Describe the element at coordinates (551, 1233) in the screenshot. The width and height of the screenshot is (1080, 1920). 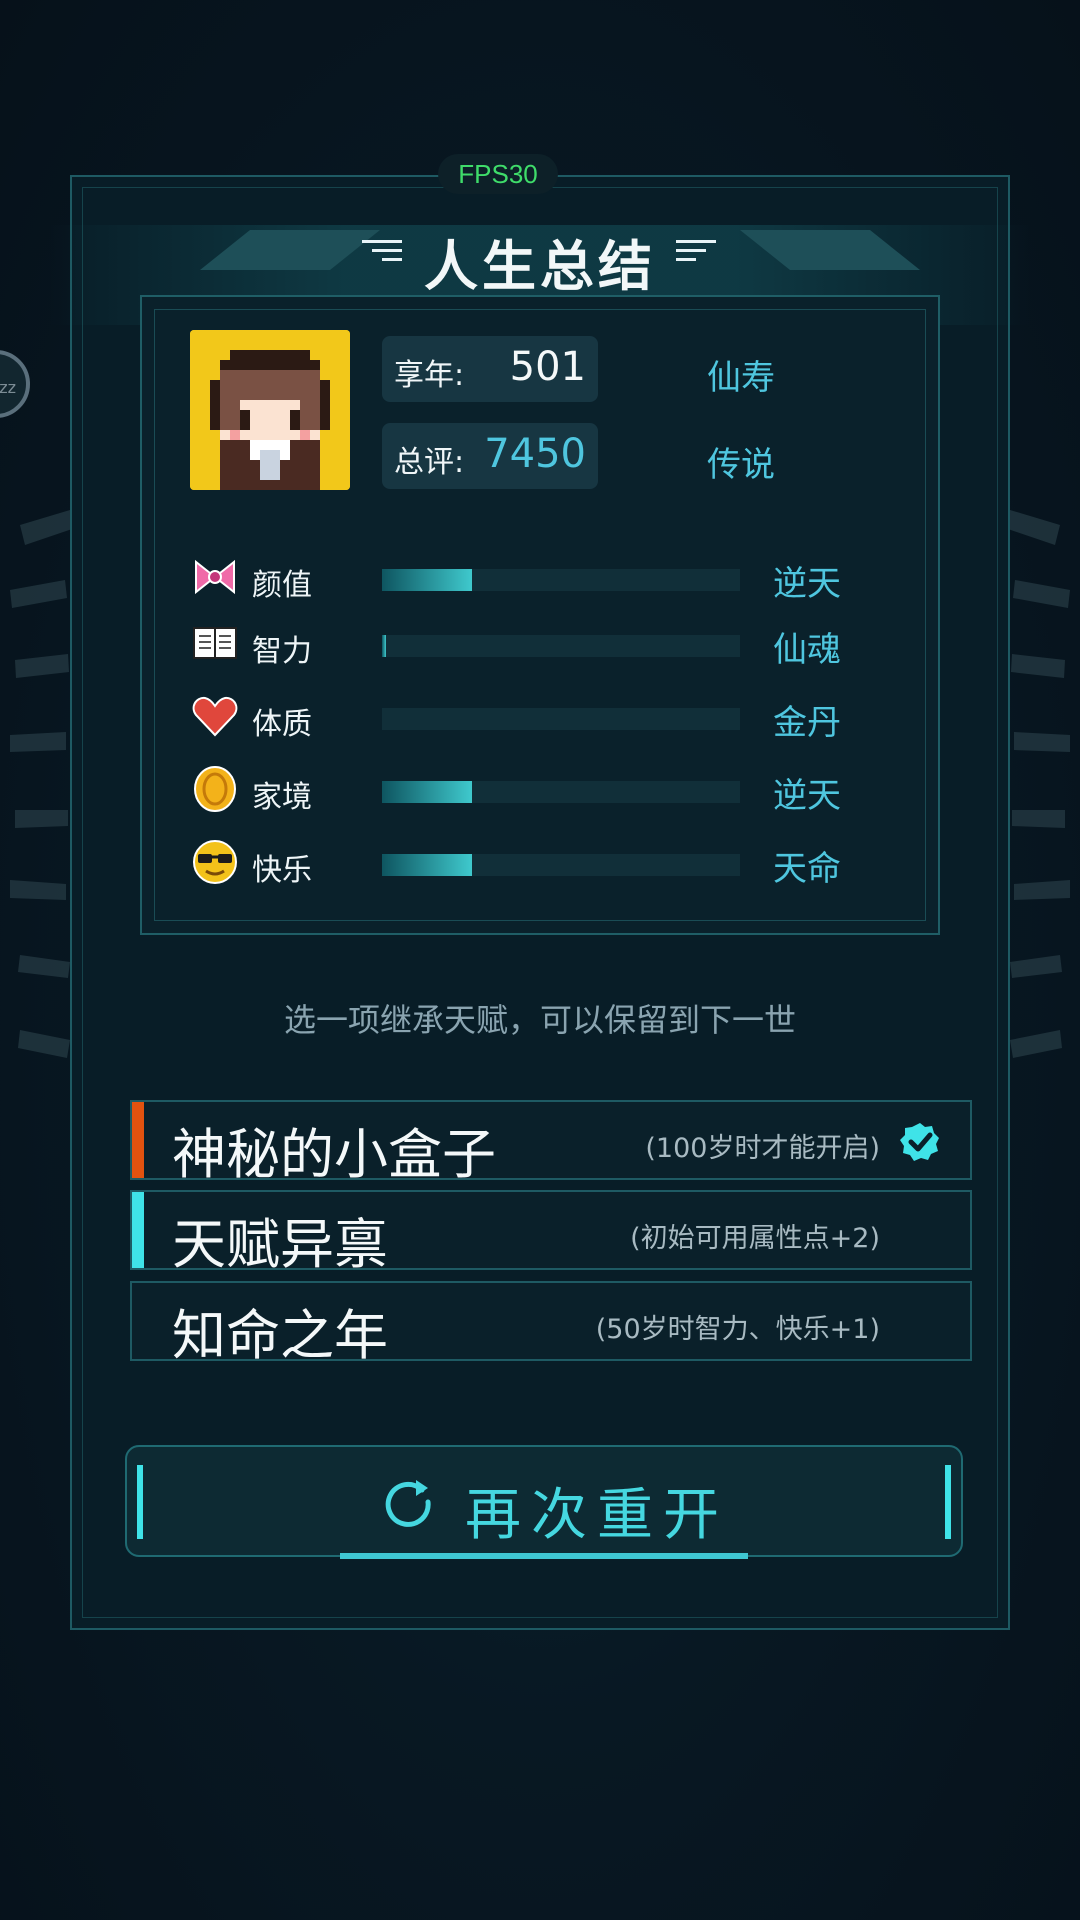
I see `talent-option-2: 天赋异禀 (初始可用属性点+2)` at that location.